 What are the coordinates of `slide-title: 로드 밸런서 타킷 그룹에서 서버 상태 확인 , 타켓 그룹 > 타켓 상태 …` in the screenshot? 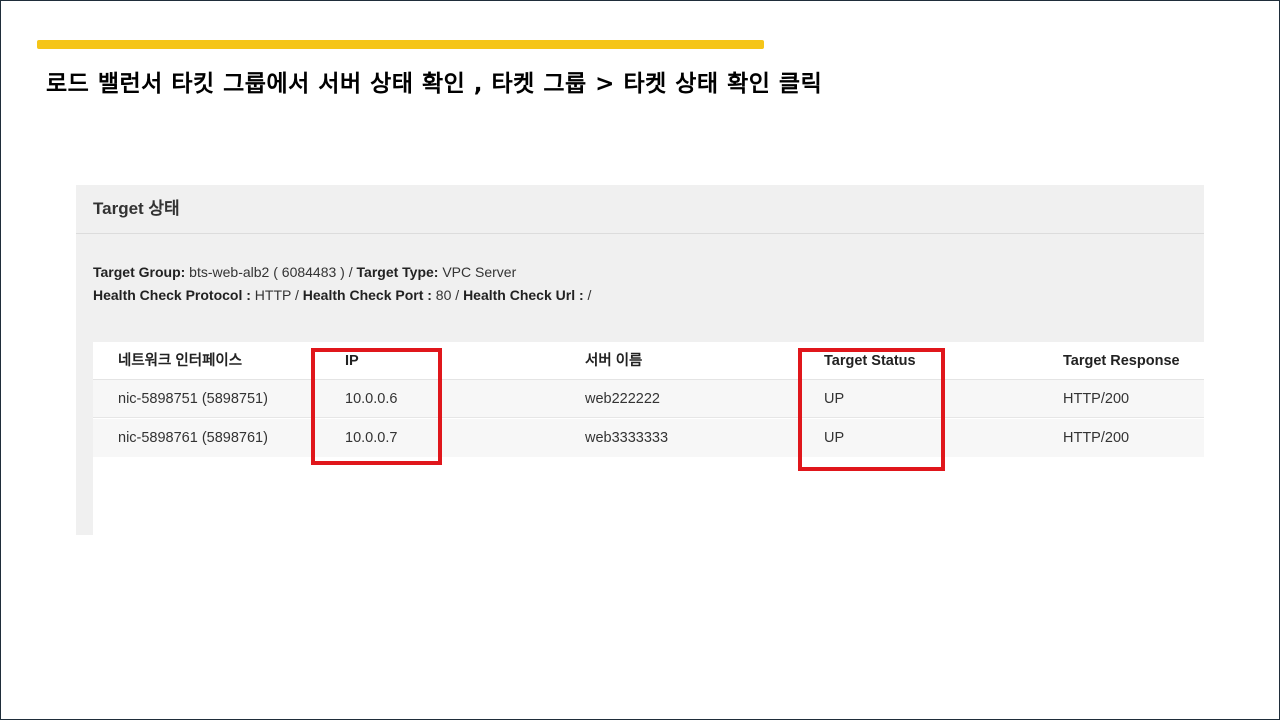 It's located at (434, 84).